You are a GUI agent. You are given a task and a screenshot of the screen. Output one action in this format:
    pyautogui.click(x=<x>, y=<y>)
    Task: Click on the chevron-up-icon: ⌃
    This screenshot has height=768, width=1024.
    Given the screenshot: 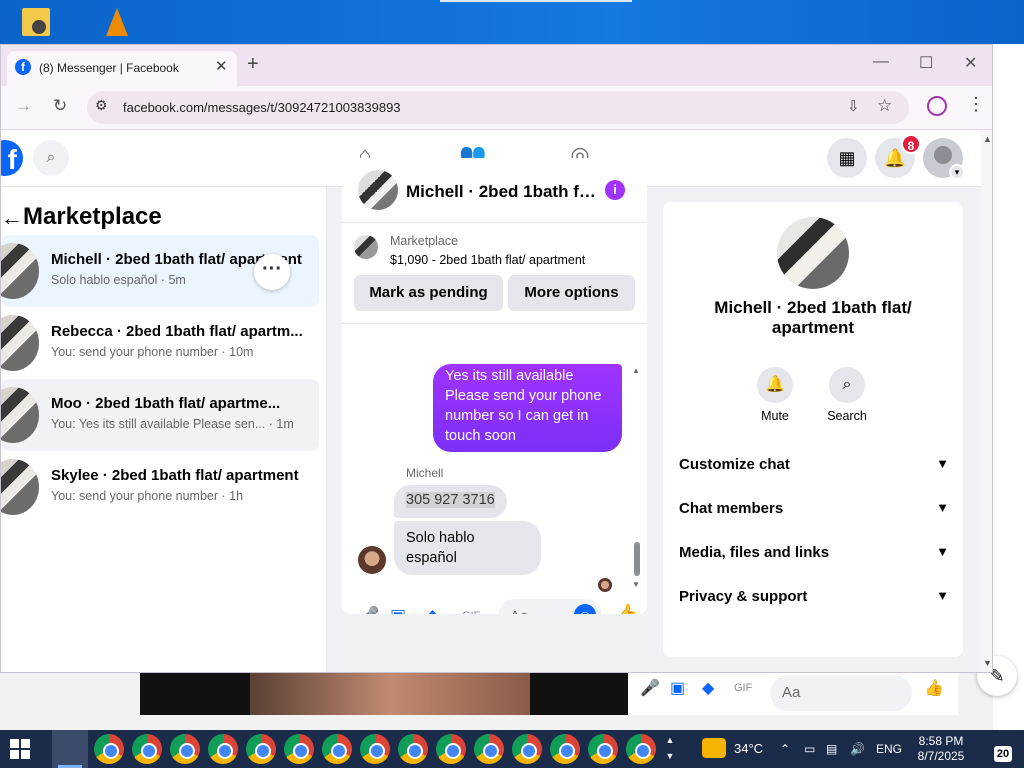 What is the action you would take?
    pyautogui.click(x=785, y=749)
    